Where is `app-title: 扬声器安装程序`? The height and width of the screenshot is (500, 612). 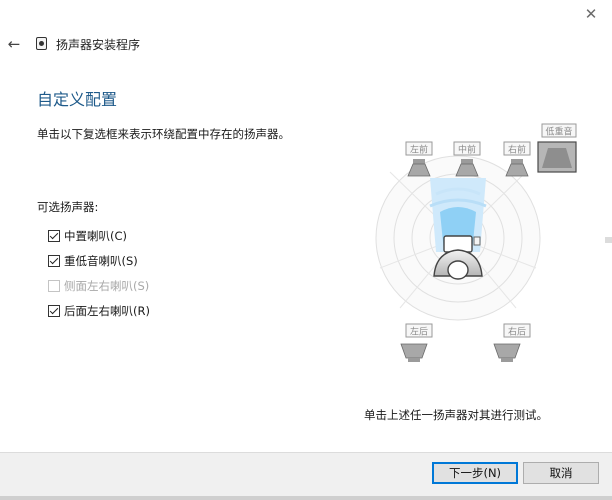 app-title: 扬声器安装程序 is located at coordinates (98, 45).